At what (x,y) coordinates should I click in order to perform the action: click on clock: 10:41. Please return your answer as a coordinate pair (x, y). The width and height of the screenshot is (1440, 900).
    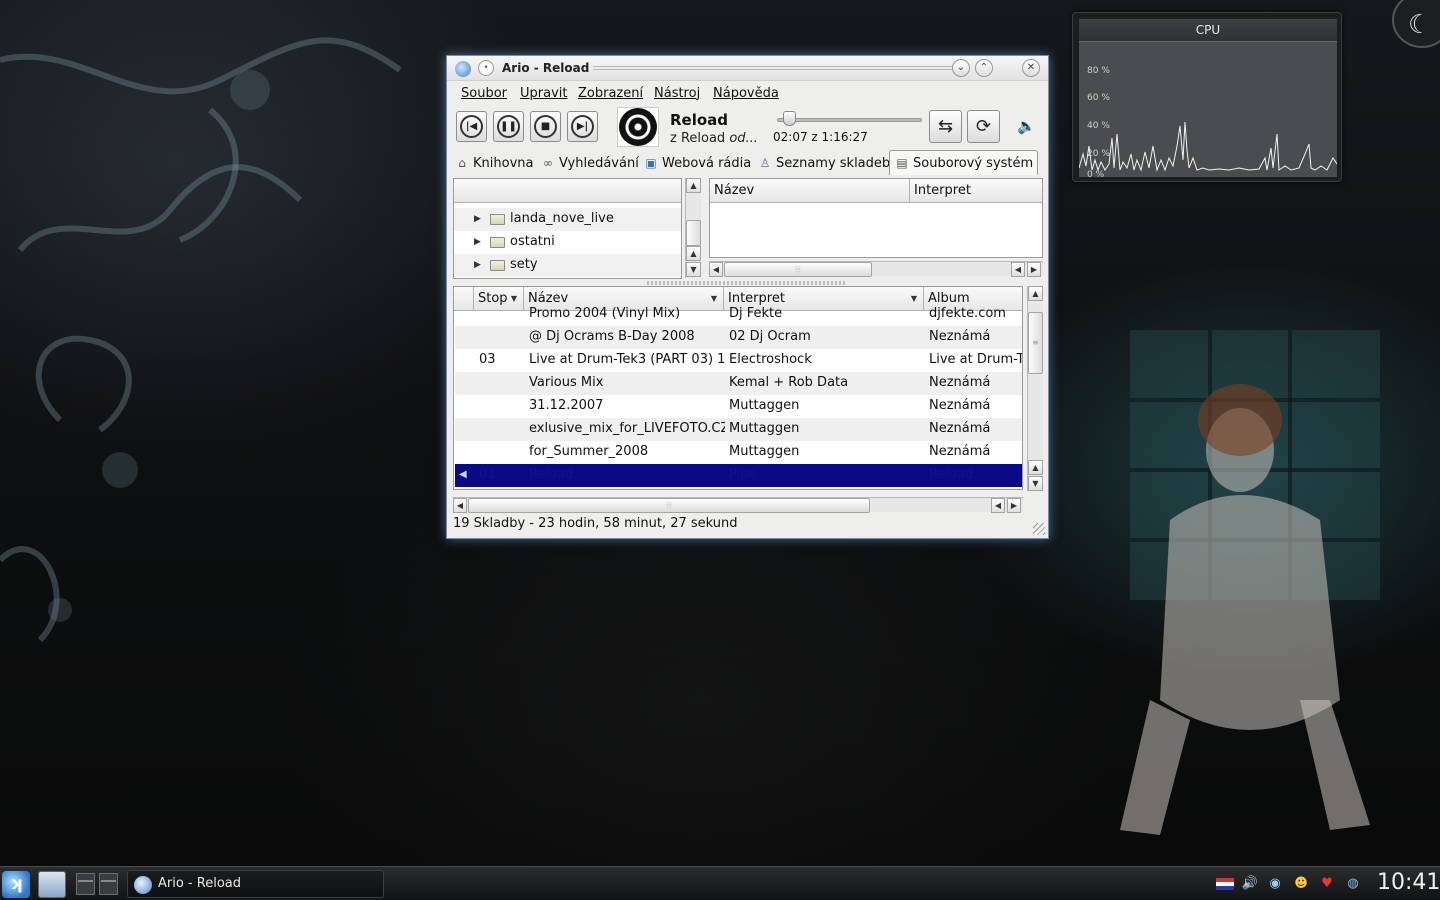
    Looking at the image, I should click on (1408, 882).